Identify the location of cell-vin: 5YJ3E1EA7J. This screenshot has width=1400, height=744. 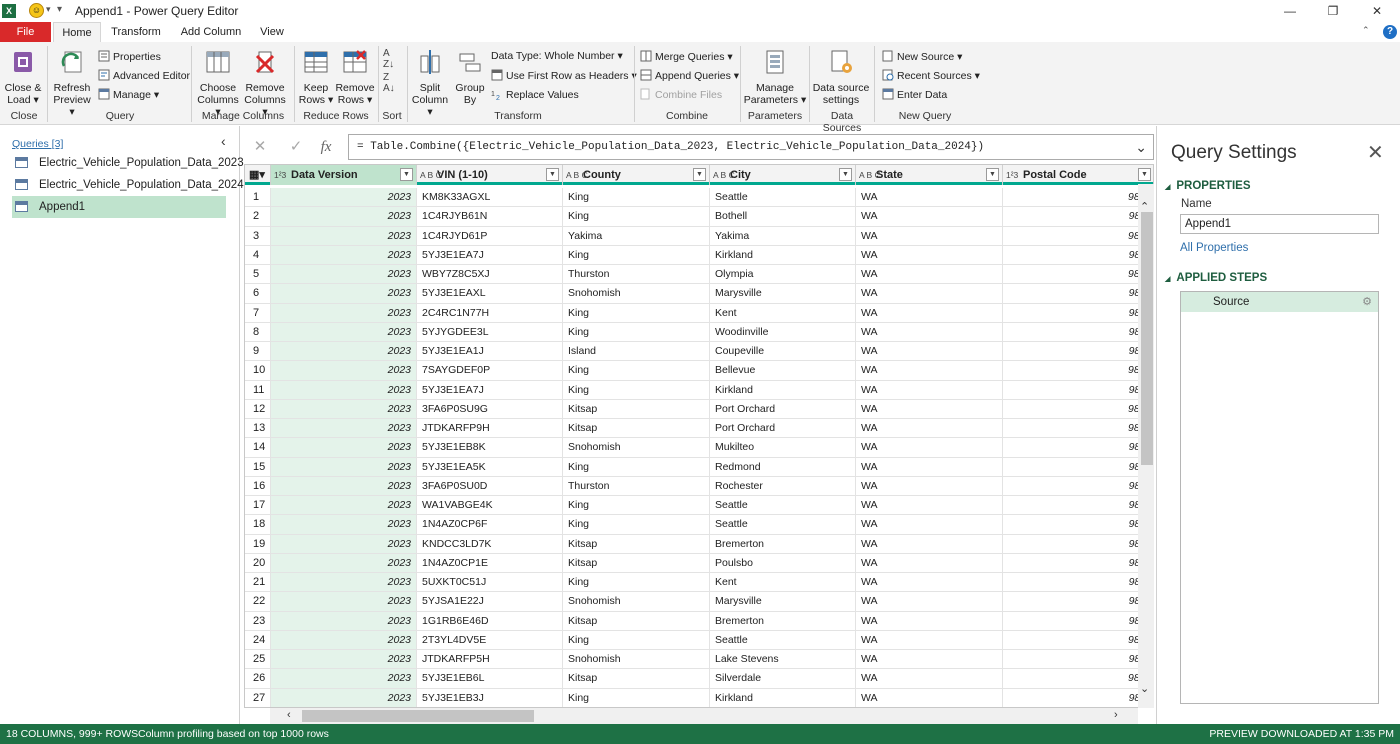
(490, 390).